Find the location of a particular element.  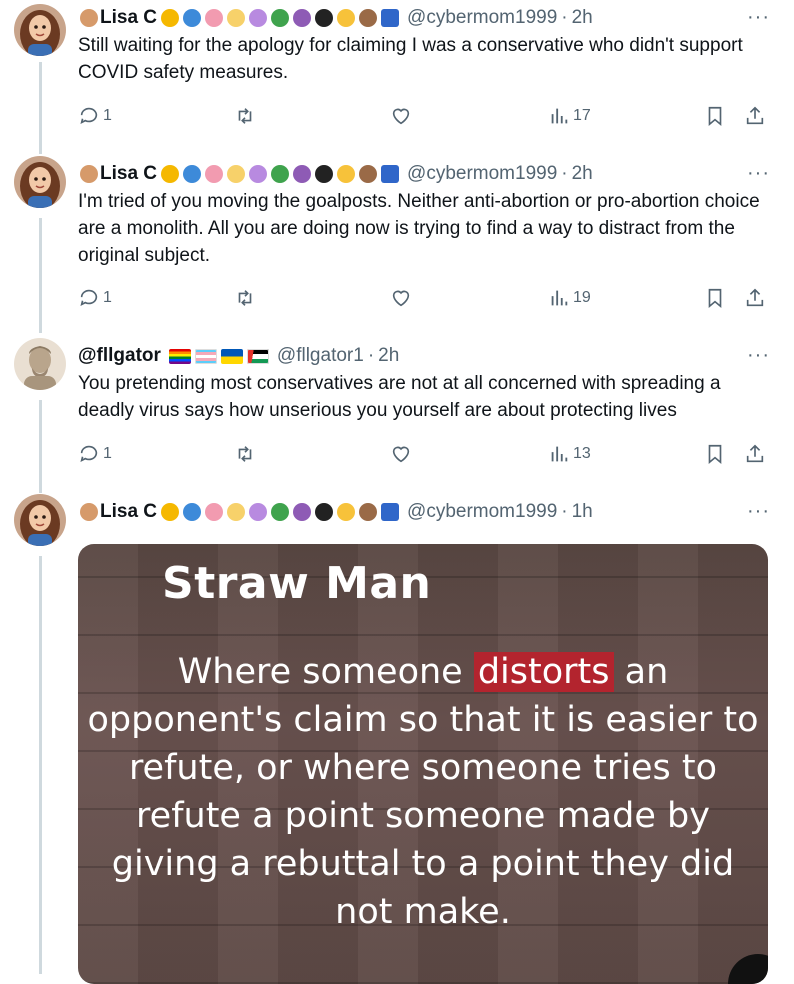

card-highlight: distorts is located at coordinates (543, 672).